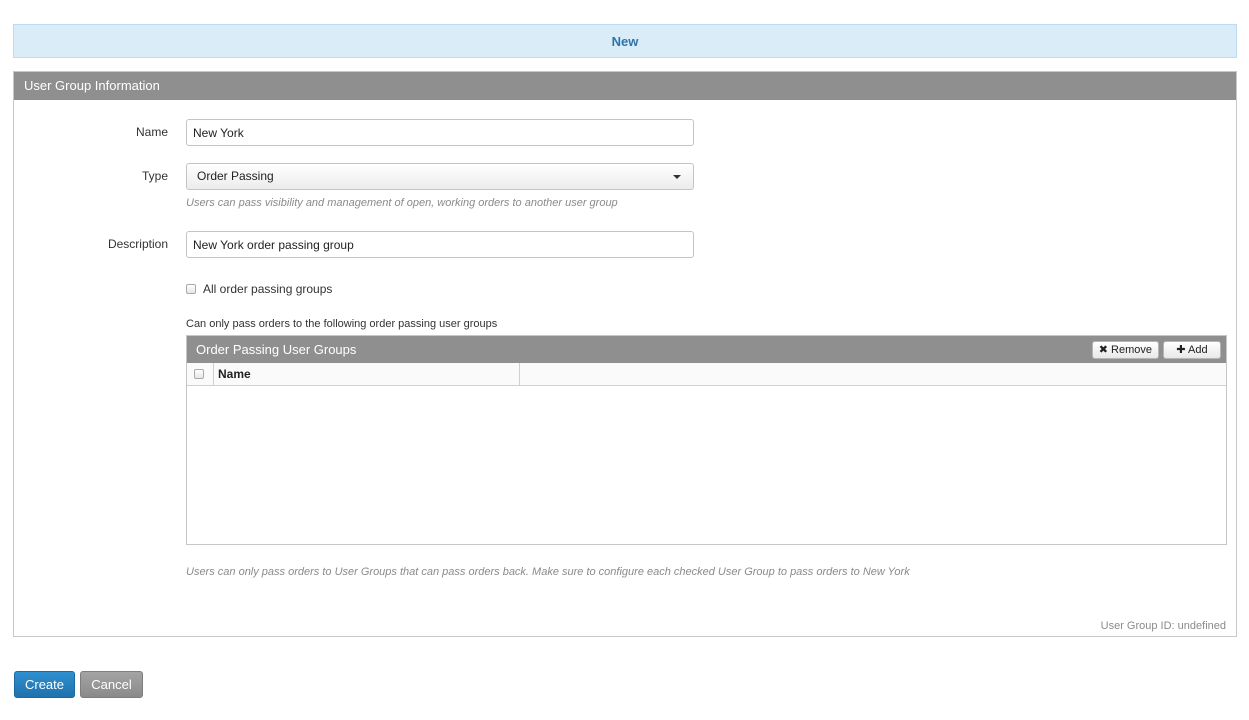 The width and height of the screenshot is (1249, 720). What do you see at coordinates (235, 176) in the screenshot?
I see `type-select-value: Order Passing` at bounding box center [235, 176].